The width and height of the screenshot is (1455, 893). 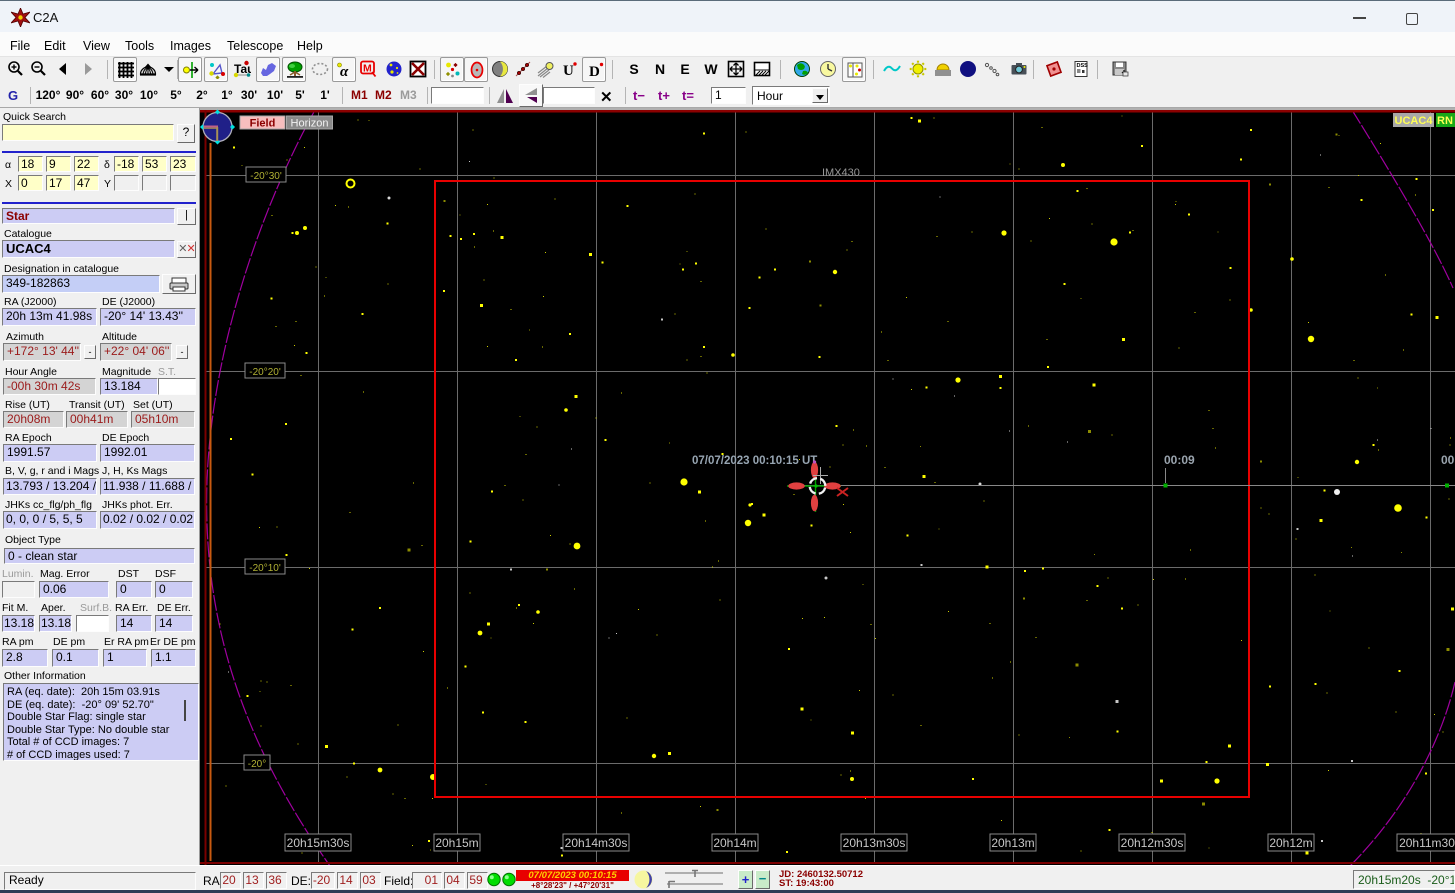 I want to click on svg-text: M, so click(x=367, y=69).